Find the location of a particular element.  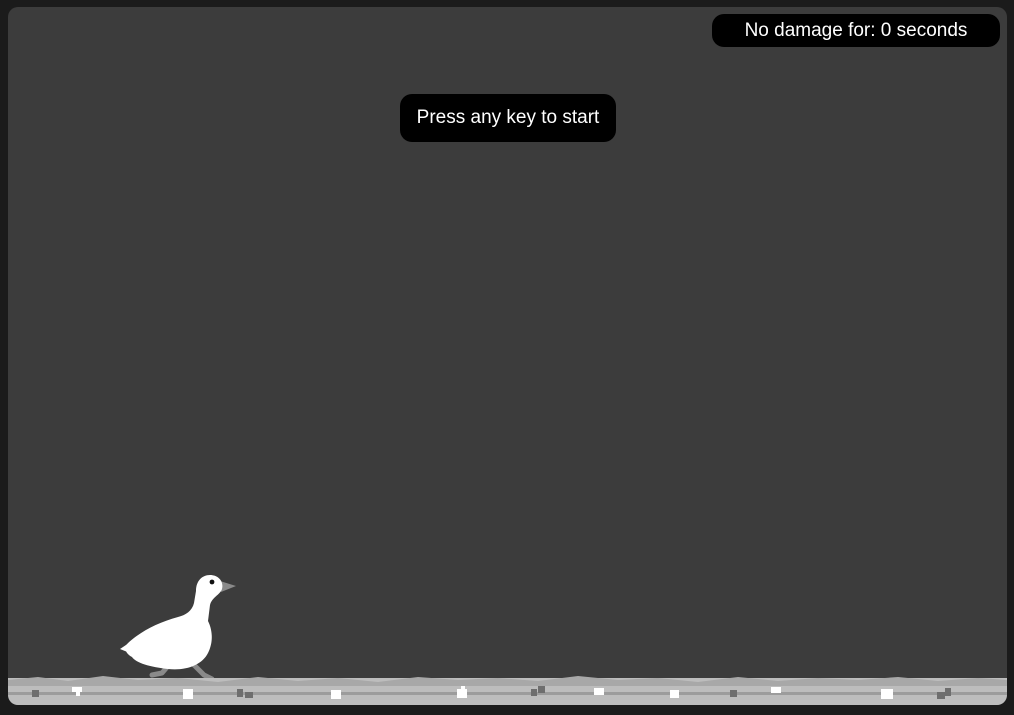

goose-icon is located at coordinates (178, 628).